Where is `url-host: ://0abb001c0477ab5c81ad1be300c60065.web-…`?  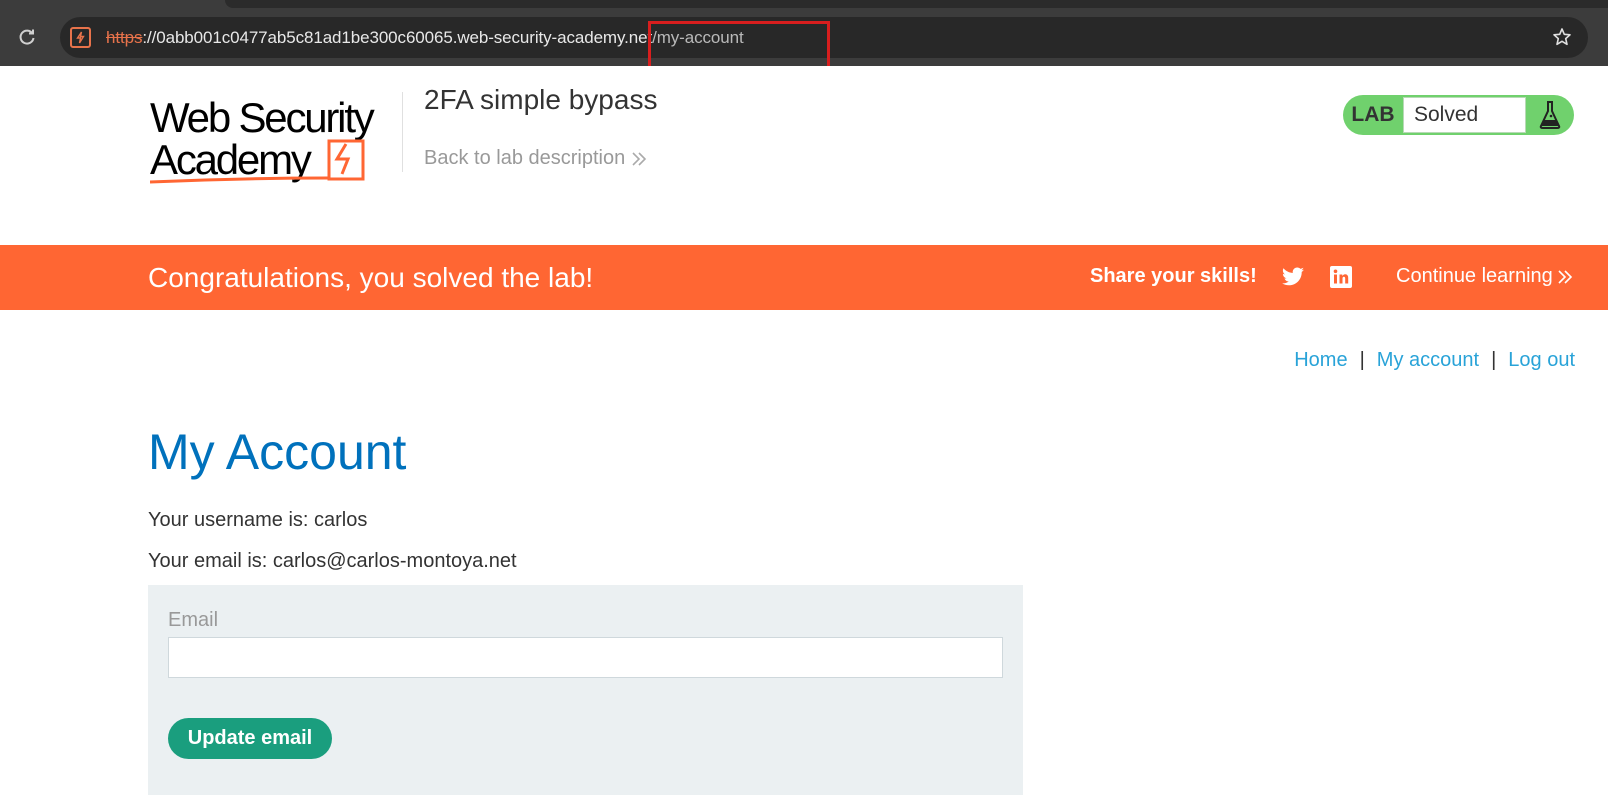
url-host: ://0abb001c0477ab5c81ad1be300c60065.web-… is located at coordinates (397, 37).